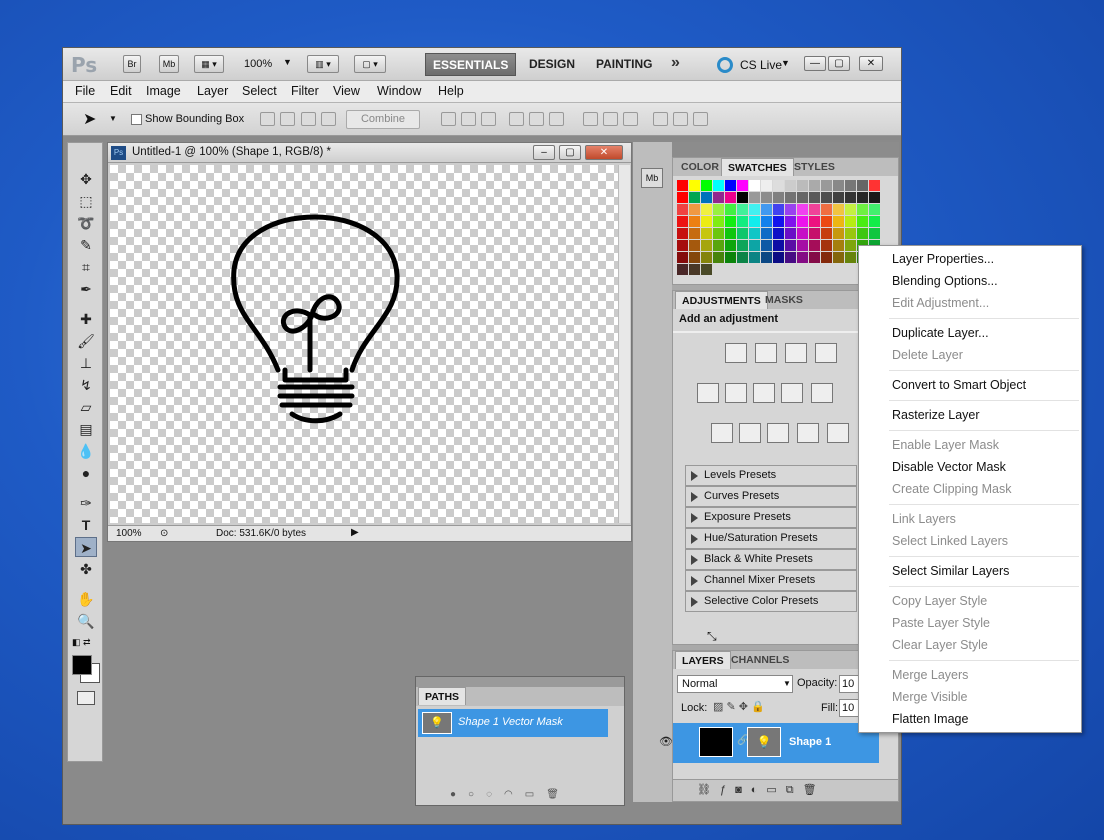  I want to click on cslive-dropdown-icon: ▼, so click(785, 63).